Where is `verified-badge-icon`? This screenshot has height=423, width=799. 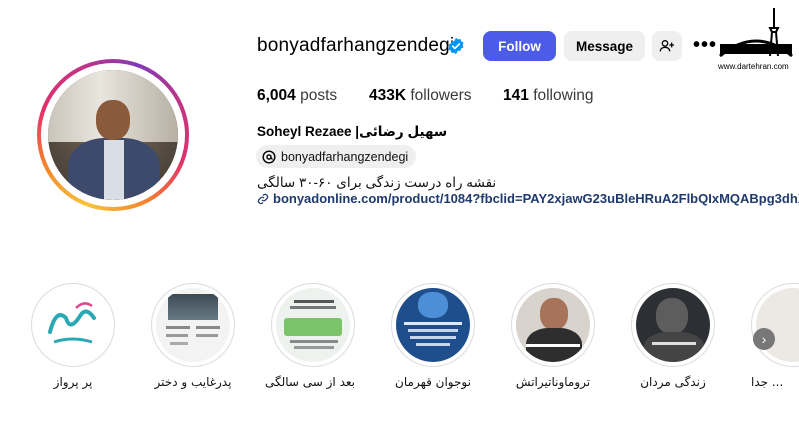 verified-badge-icon is located at coordinates (456, 46).